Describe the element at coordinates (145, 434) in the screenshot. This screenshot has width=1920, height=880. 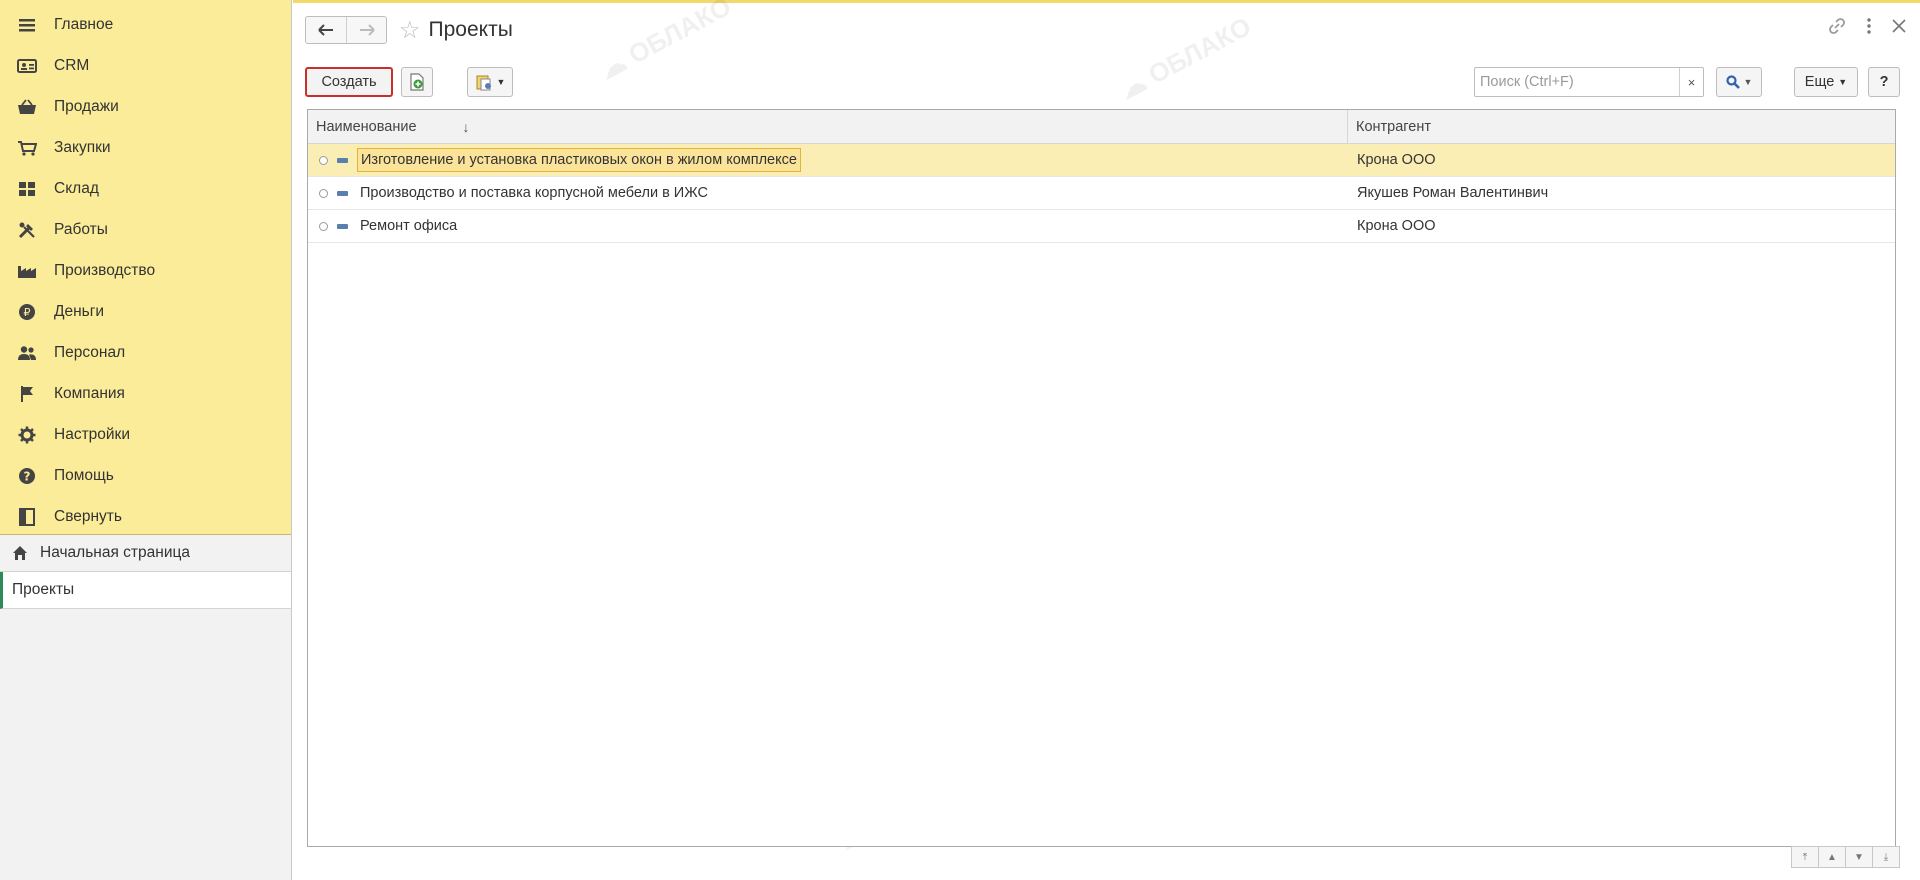
I see `menu-item-settings: Настройки` at that location.